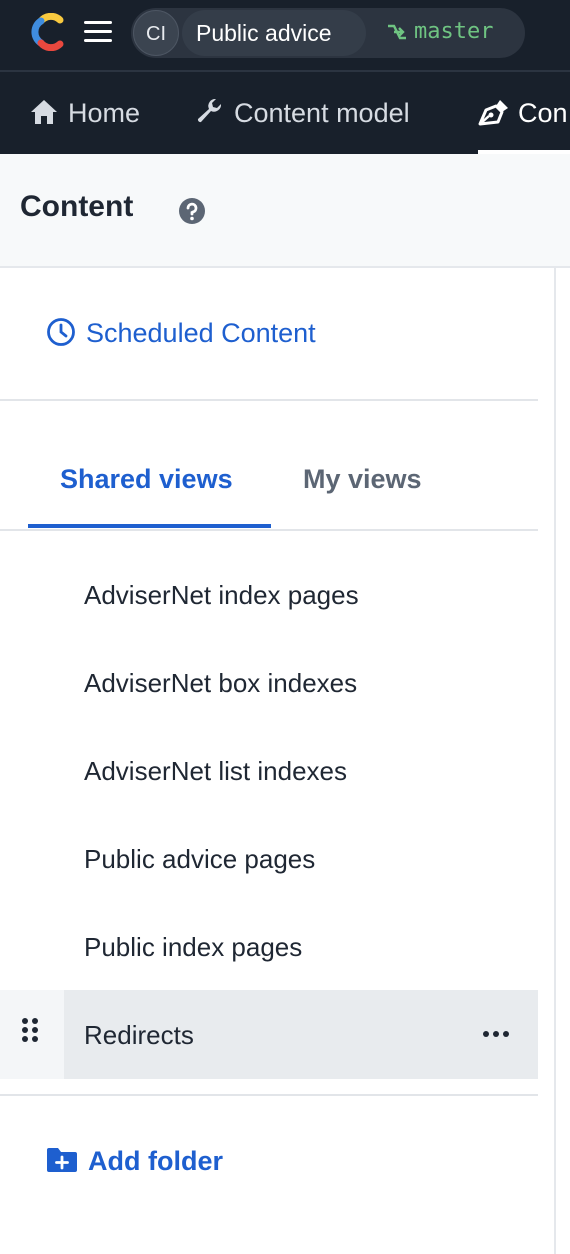  I want to click on main-nav: Home Content model Con, so click(285, 113).